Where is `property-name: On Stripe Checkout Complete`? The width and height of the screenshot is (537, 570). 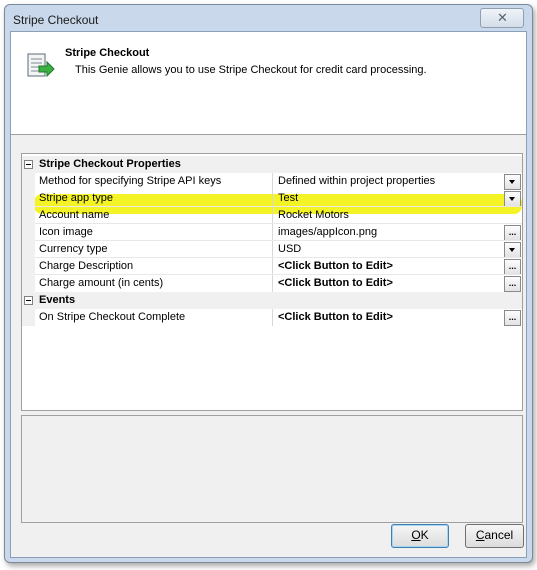
property-name: On Stripe Checkout Complete is located at coordinates (112, 317).